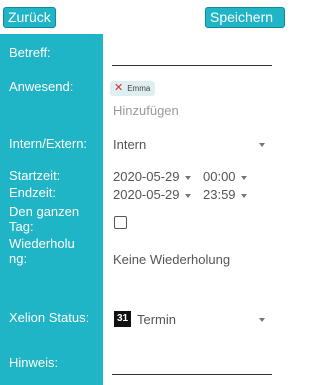 The image size is (320, 385). I want to click on start-time-select: 00:00, so click(225, 176).